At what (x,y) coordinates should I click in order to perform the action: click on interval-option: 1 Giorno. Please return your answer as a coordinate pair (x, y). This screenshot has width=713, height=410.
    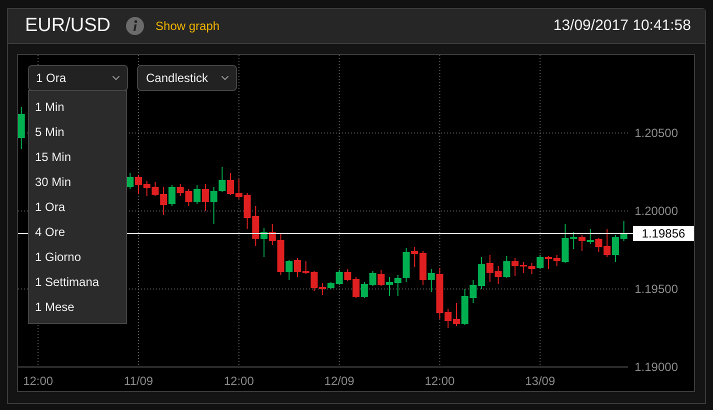
    Looking at the image, I should click on (77, 257).